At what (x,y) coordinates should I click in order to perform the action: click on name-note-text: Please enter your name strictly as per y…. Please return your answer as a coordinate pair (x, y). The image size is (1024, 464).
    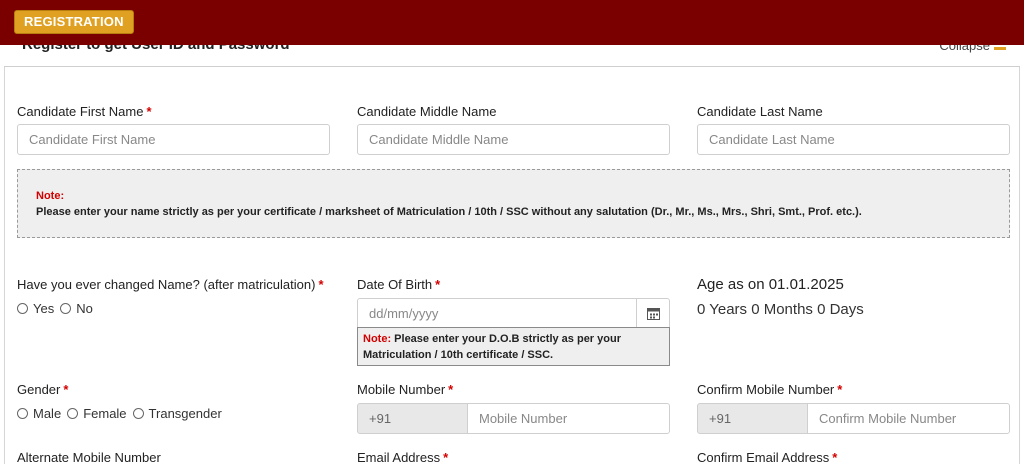
    Looking at the image, I should click on (449, 212).